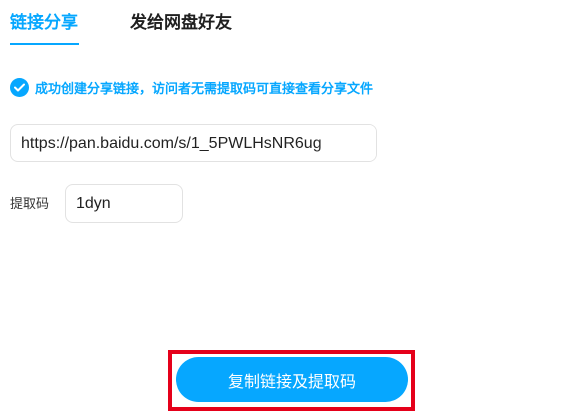  Describe the element at coordinates (181, 20) in the screenshot. I see `tab-send-to-friend: 发给网盘好友` at that location.